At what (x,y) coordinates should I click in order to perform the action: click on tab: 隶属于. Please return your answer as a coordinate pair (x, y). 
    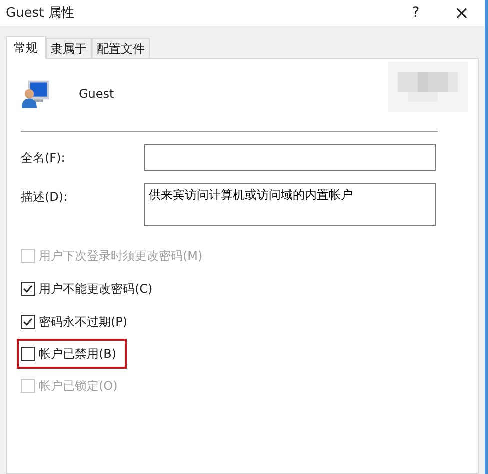
    Looking at the image, I should click on (69, 48).